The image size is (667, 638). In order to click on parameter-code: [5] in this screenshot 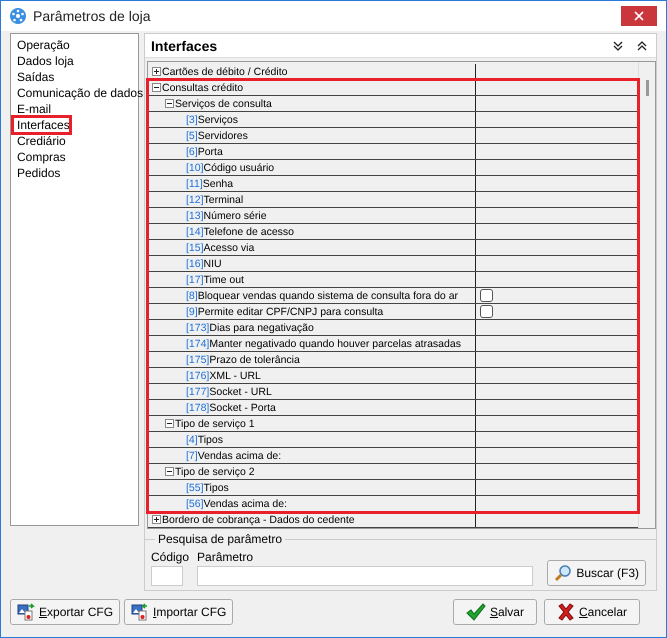, I will do `click(192, 136)`.